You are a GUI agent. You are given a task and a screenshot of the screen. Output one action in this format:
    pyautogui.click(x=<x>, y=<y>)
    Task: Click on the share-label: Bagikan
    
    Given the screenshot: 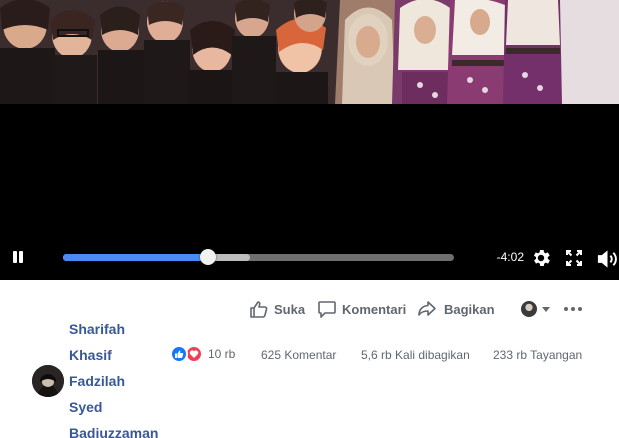 What is the action you would take?
    pyautogui.click(x=469, y=309)
    